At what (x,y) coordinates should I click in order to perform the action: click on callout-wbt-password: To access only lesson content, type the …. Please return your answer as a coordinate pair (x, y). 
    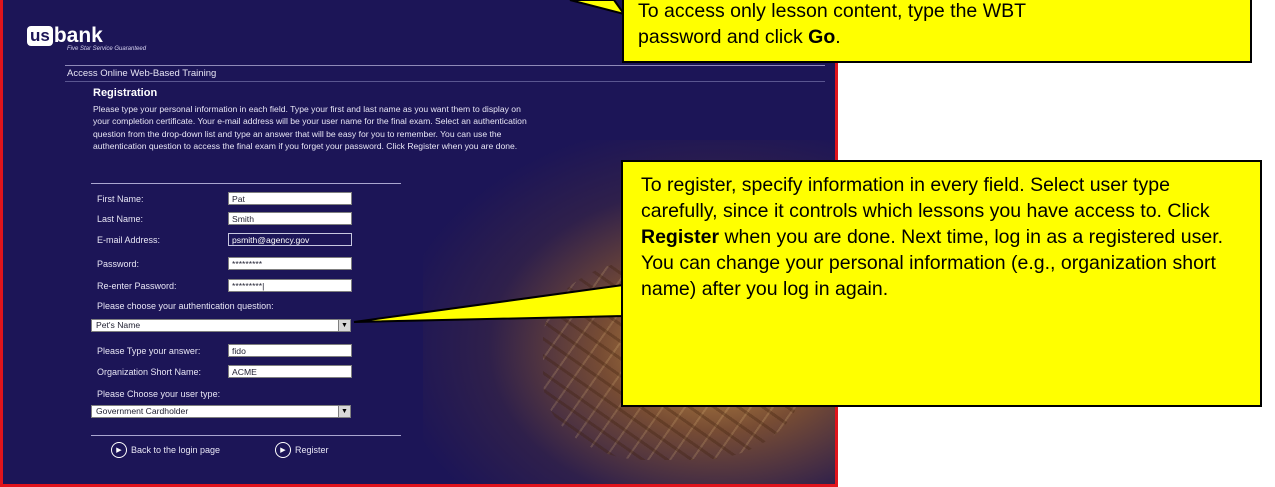
    Looking at the image, I should click on (937, 31).